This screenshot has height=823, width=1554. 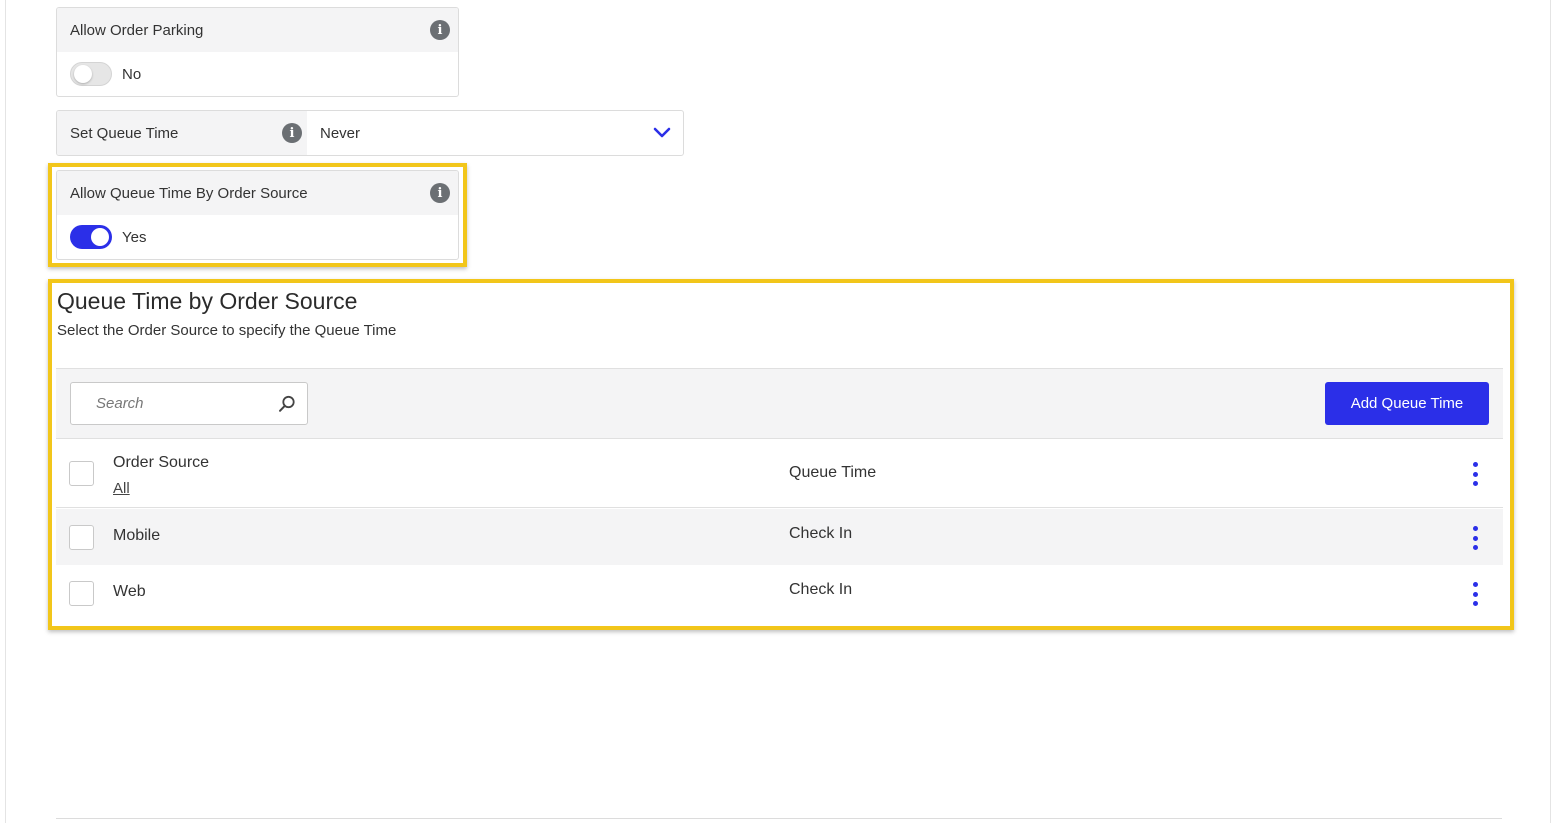 What do you see at coordinates (5, 411) in the screenshot?
I see `page-left-border` at bounding box center [5, 411].